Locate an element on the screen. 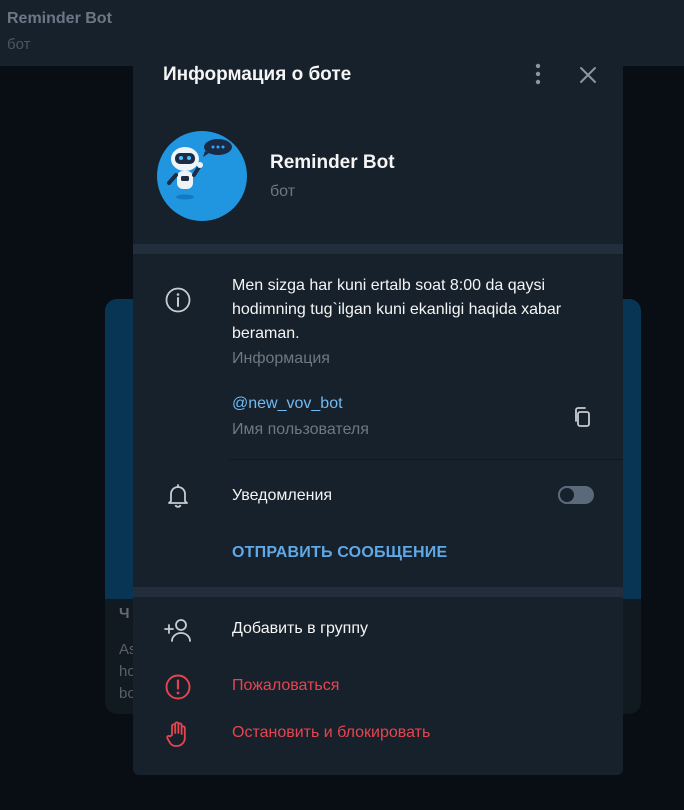 Image resolution: width=684 pixels, height=810 pixels. more-vertical-icon is located at coordinates (538, 74).